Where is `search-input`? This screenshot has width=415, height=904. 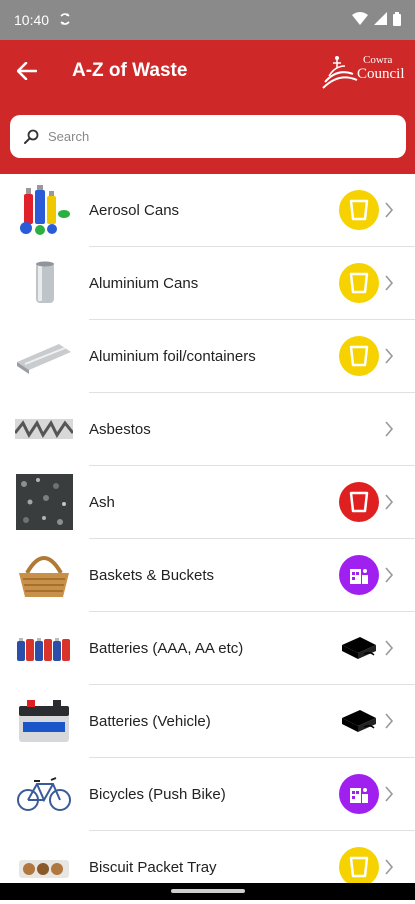
search-input is located at coordinates (213, 136).